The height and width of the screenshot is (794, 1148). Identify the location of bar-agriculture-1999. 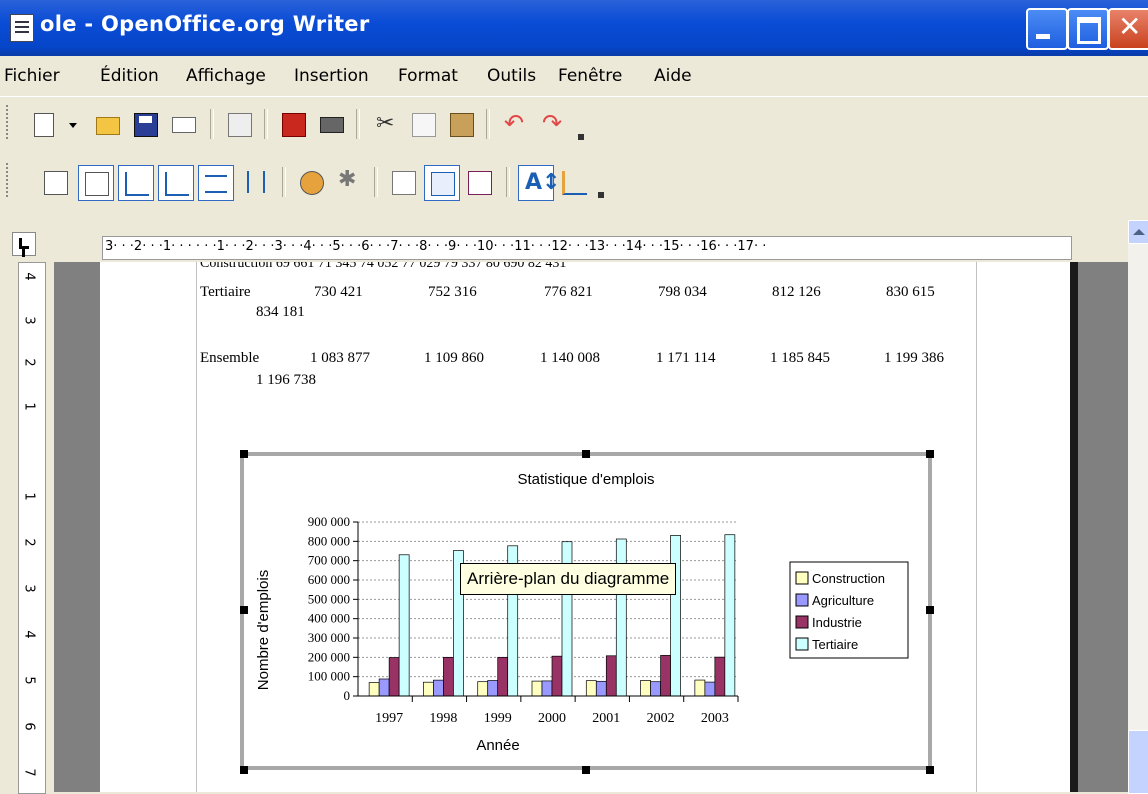
(493, 688).